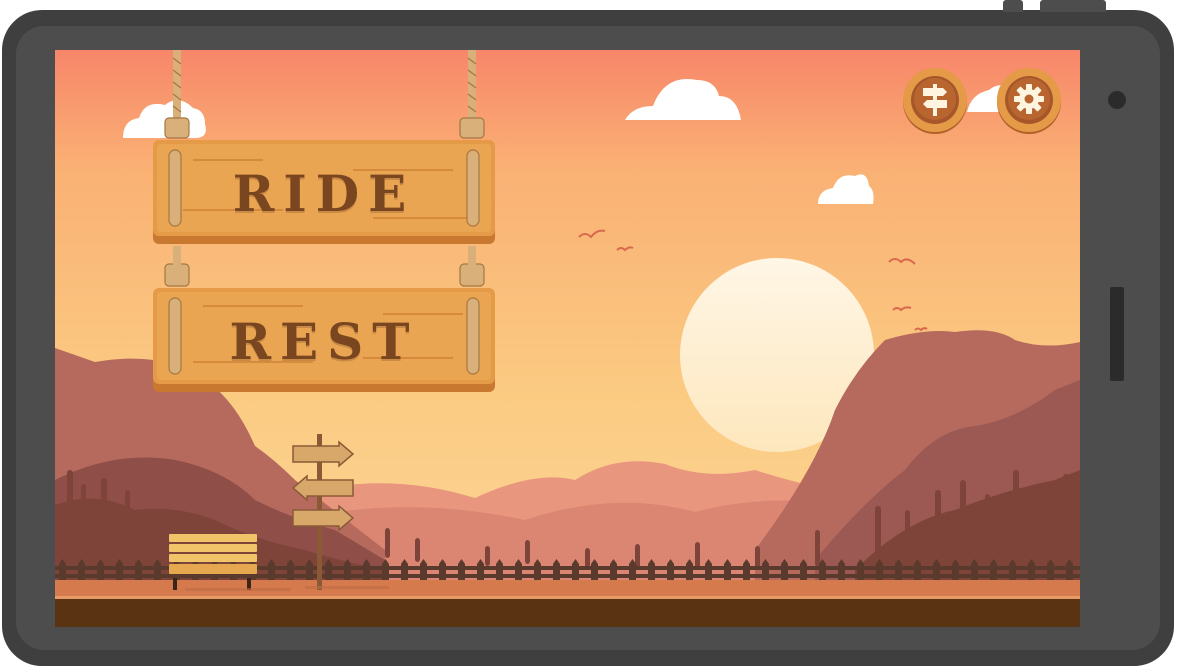 The height and width of the screenshot is (669, 1177). I want to click on side-speaker, so click(1117, 334).